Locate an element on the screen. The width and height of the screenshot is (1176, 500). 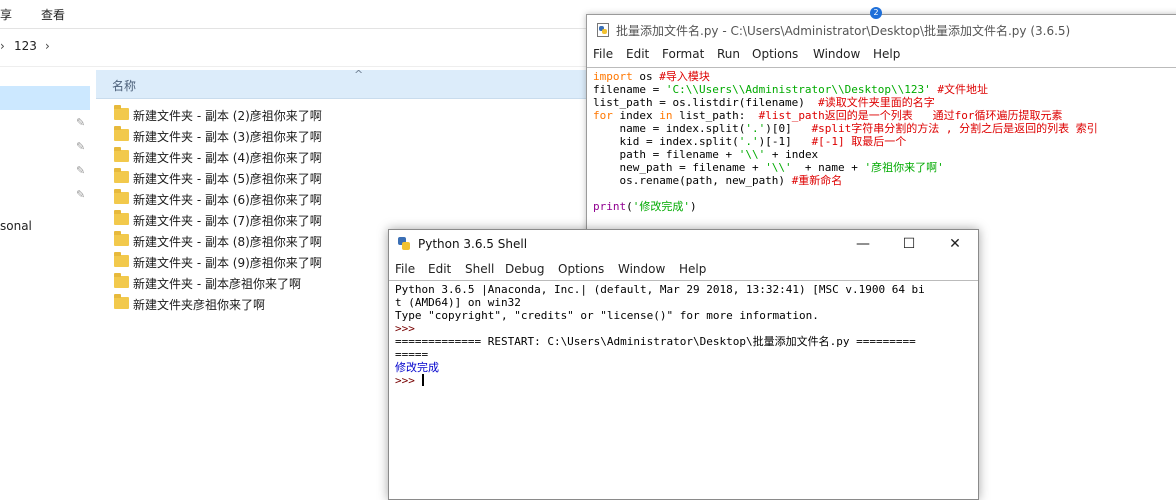
list-item: 新建文件夹 - 副本 (3)彦祖你来了啊 is located at coordinates (262, 136).